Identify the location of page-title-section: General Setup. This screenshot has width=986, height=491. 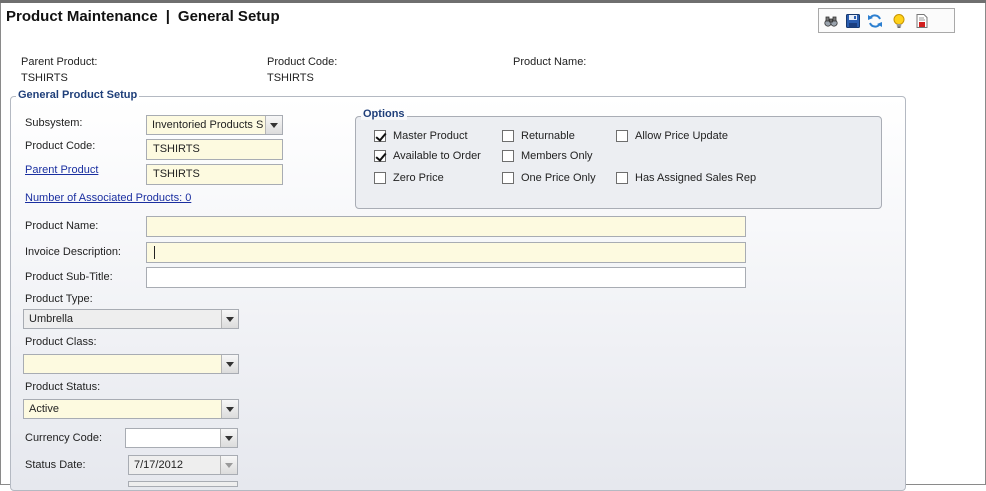
(228, 16).